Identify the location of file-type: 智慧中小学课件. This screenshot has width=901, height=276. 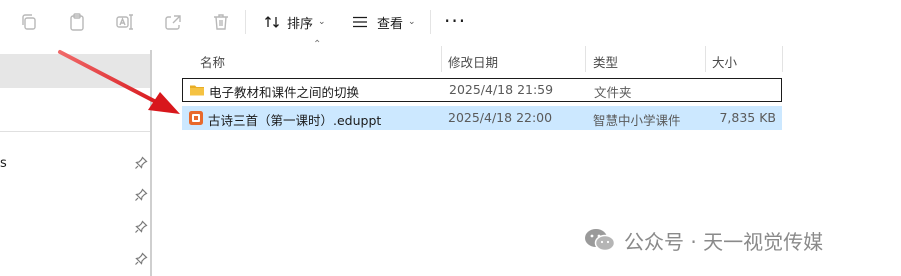
(637, 120).